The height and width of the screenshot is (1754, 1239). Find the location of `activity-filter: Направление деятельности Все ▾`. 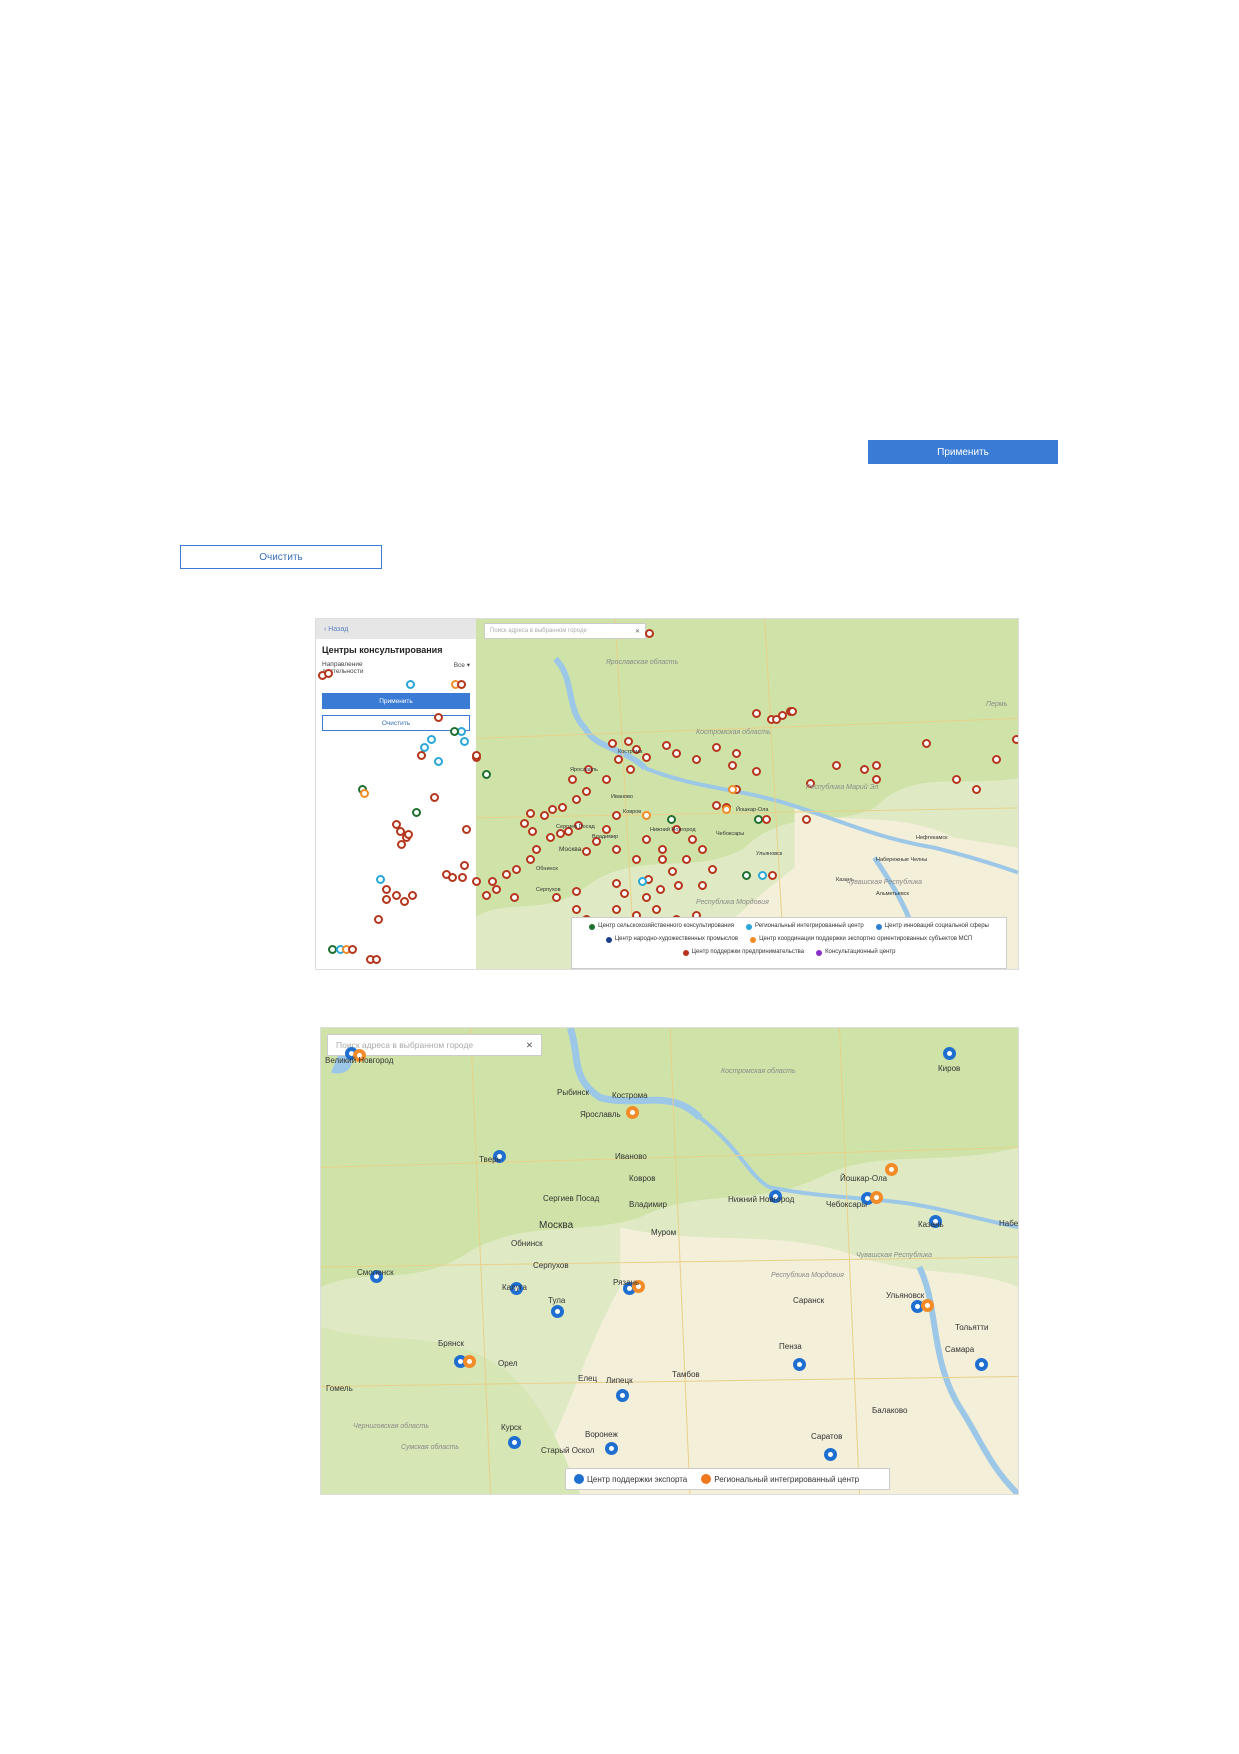

activity-filter: Направление деятельности Все ▾ is located at coordinates (396, 668).